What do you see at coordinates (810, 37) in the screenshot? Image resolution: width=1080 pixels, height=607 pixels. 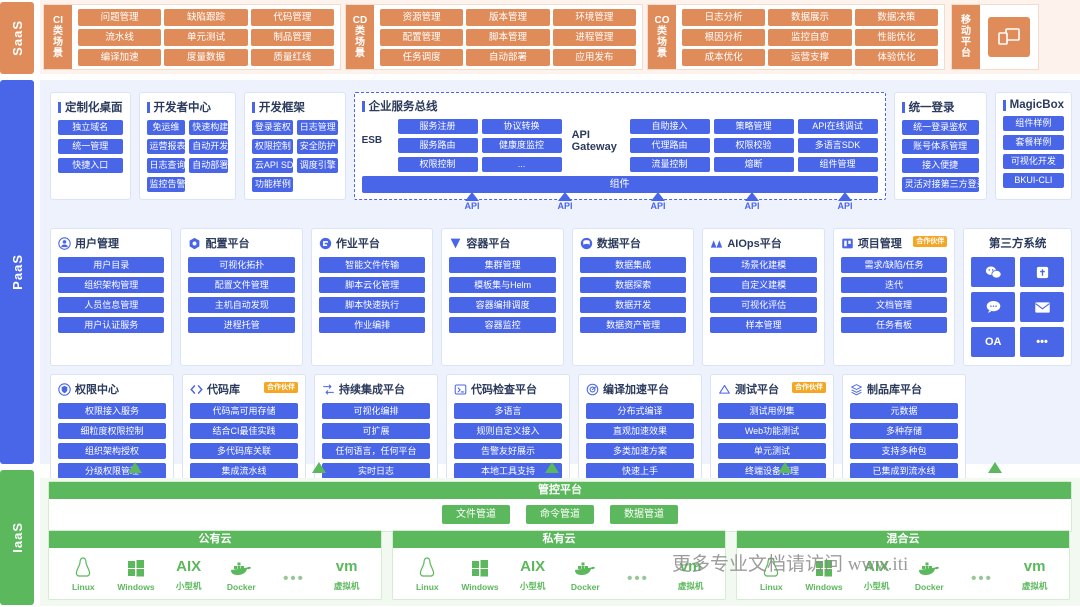 I see `scenario-chip: 监控自愈` at bounding box center [810, 37].